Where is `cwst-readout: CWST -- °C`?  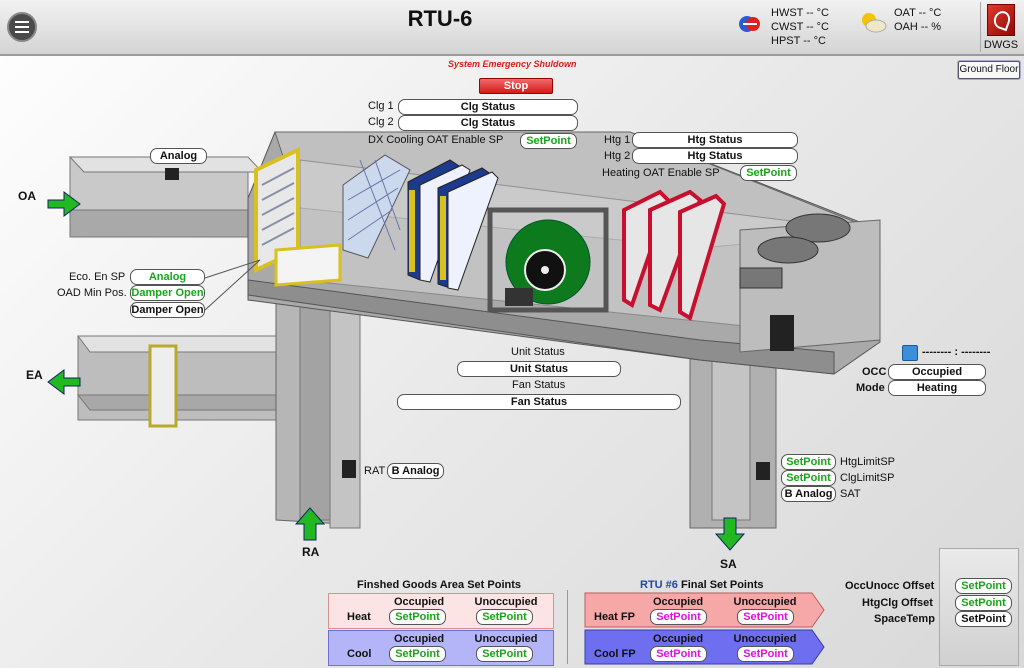
cwst-readout: CWST -- °C is located at coordinates (800, 27).